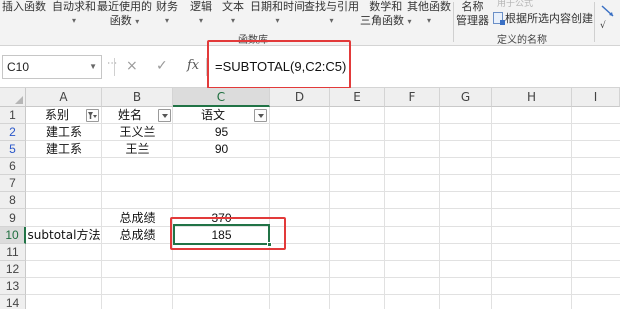  I want to click on cell-a10: subtotal方法, so click(64, 235).